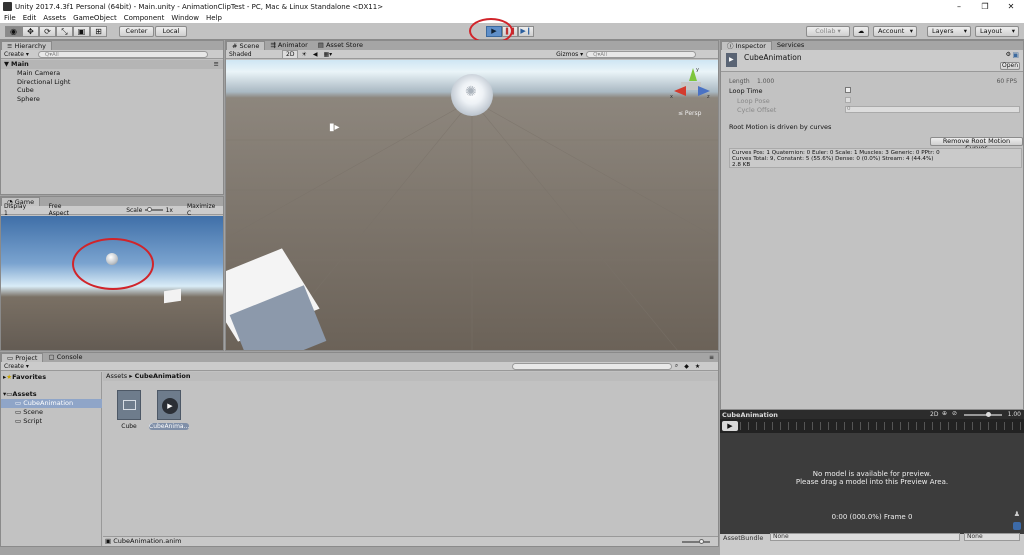 This screenshot has width=1024, height=555. Describe the element at coordinates (98, 31) in the screenshot. I see `transform-tool-button: ⊞` at that location.